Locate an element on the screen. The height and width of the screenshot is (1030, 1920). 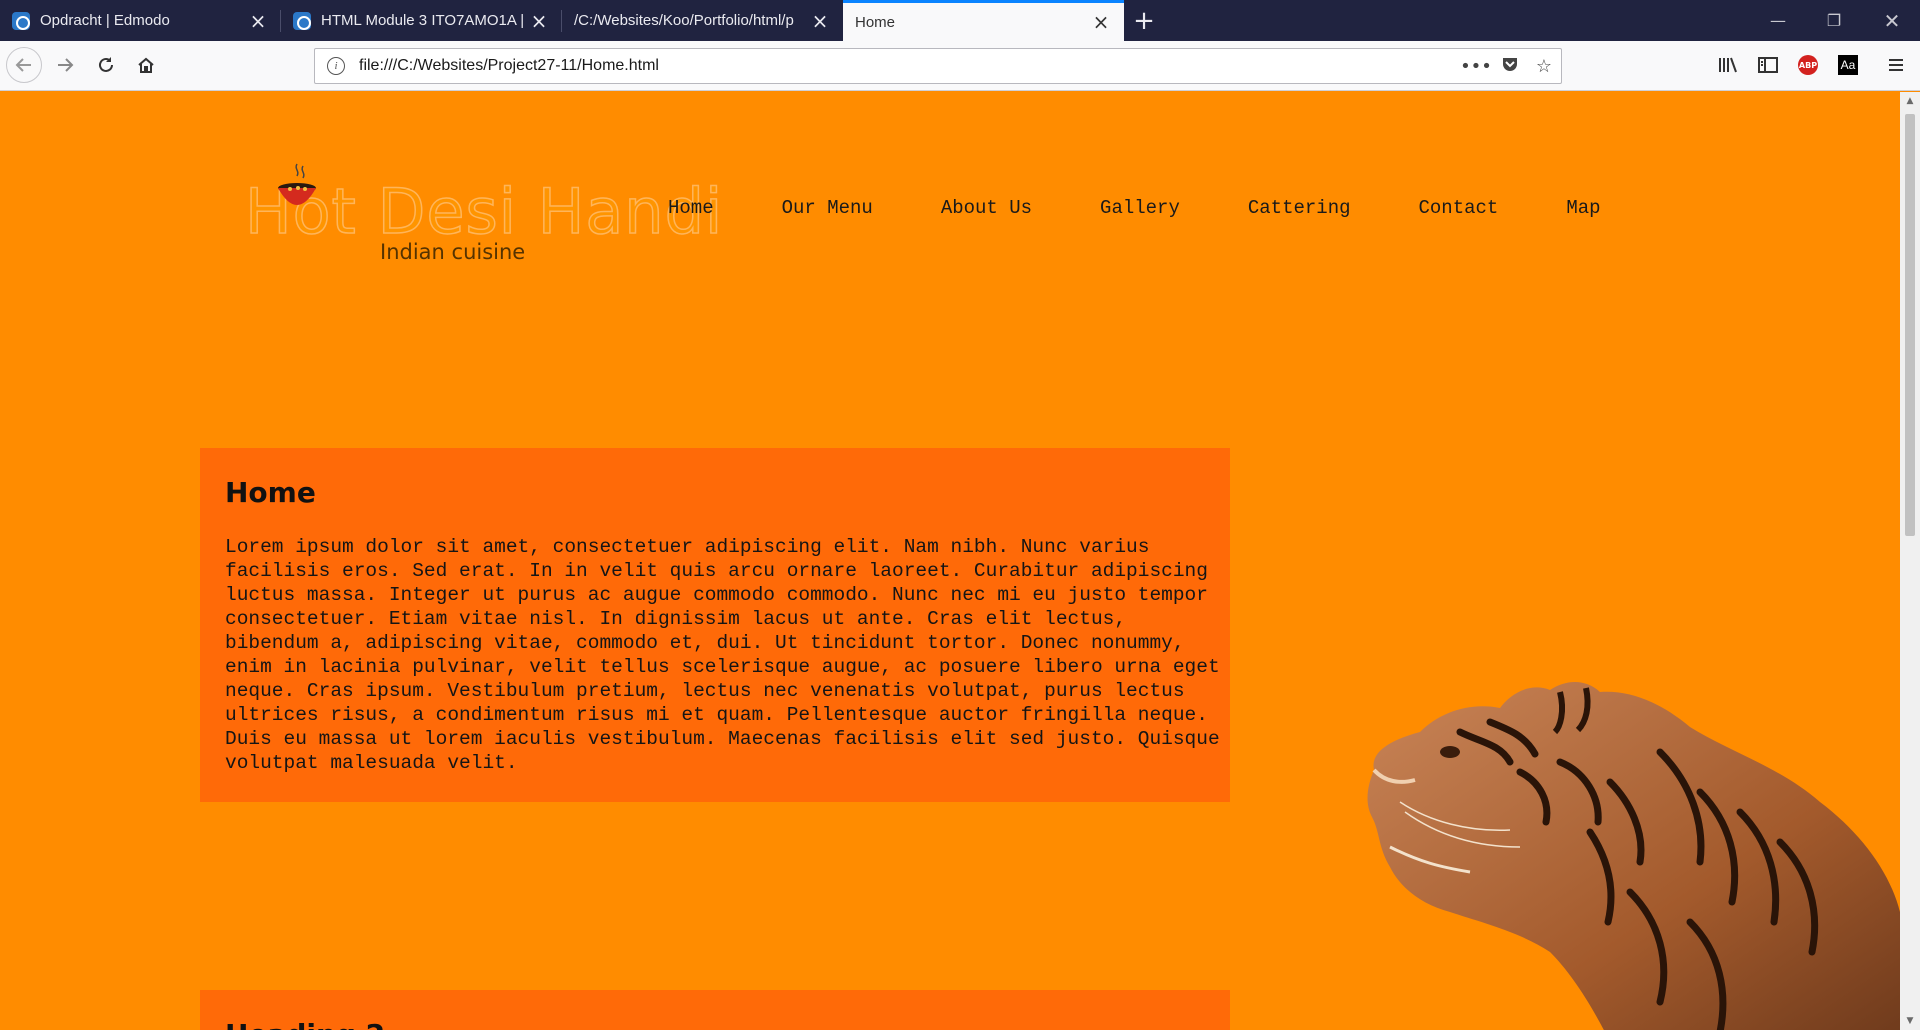
tab-title: Home is located at coordinates (875, 22).